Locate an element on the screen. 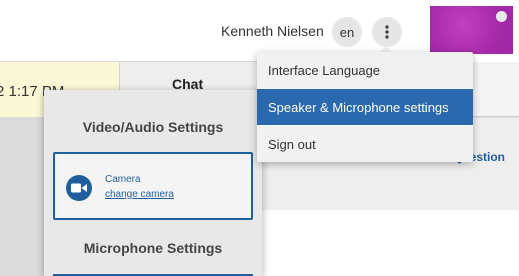 The height and width of the screenshot is (276, 519). menu-item-speaker-microphone: Speaker & Microphone settings is located at coordinates (365, 107).